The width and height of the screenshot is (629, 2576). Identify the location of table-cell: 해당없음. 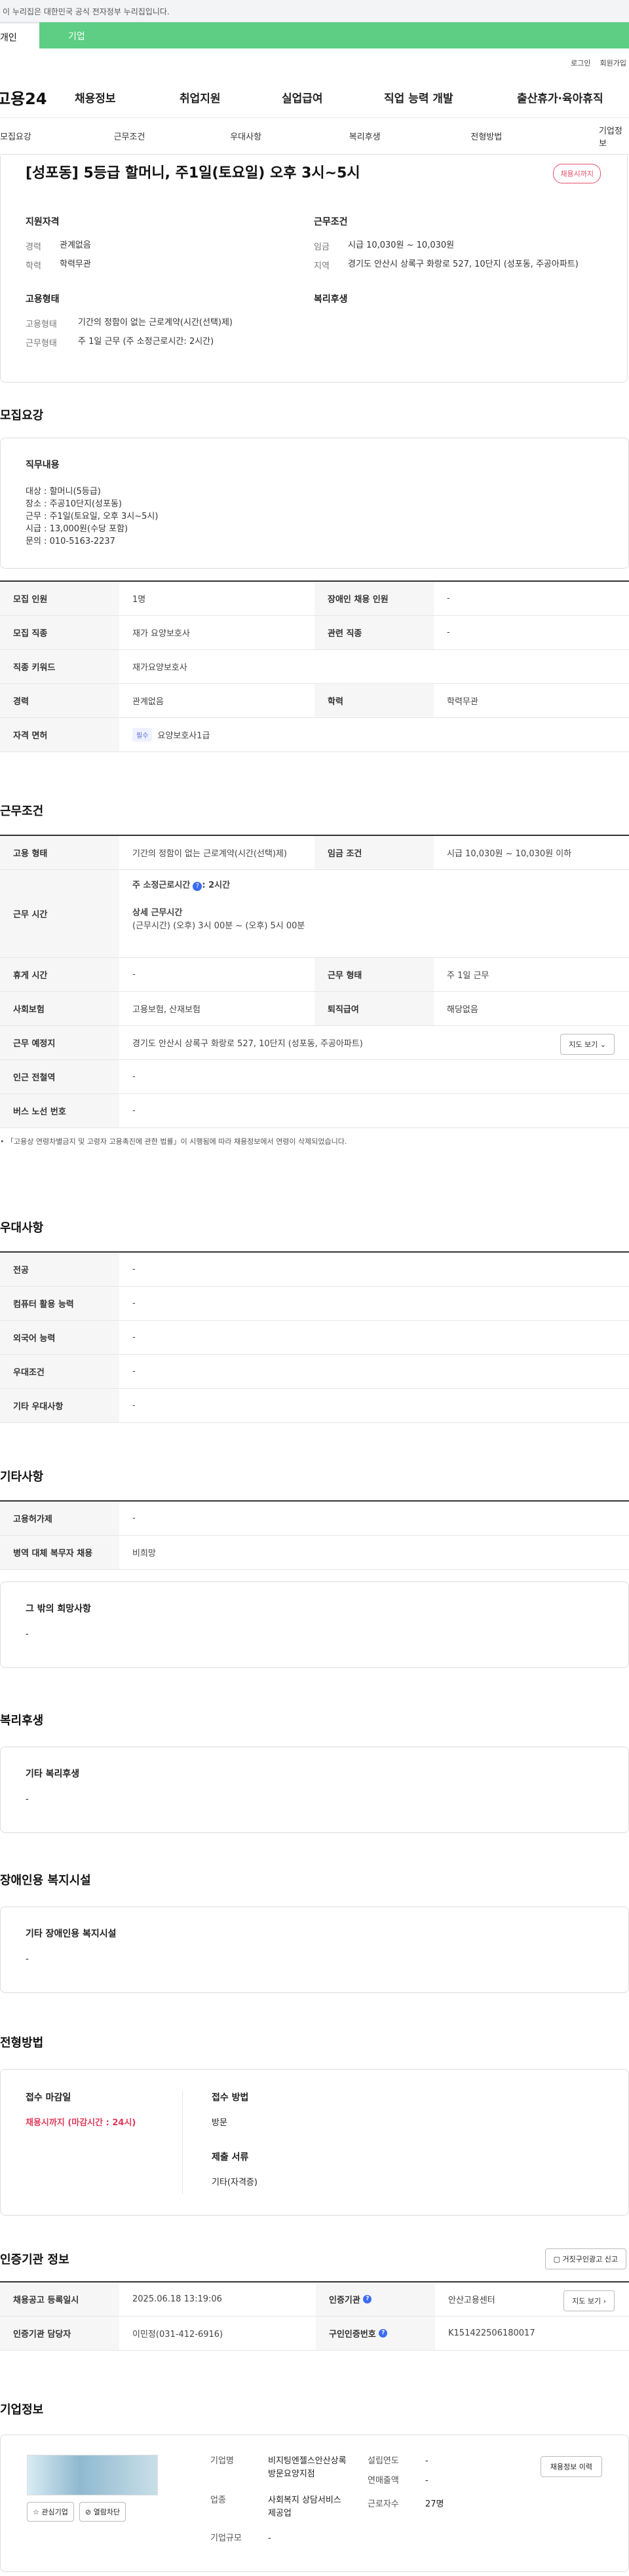
(463, 1010).